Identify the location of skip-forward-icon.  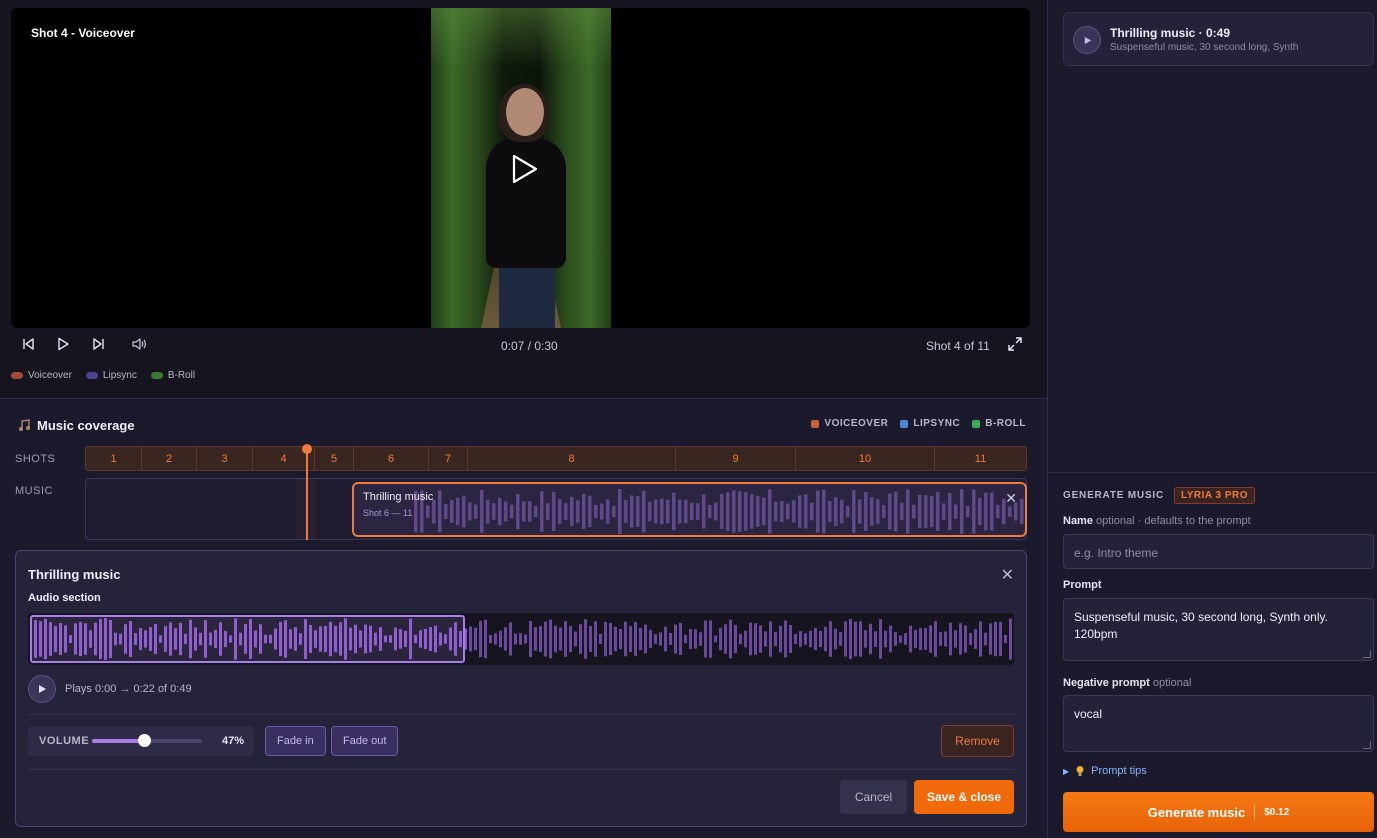
(99, 344).